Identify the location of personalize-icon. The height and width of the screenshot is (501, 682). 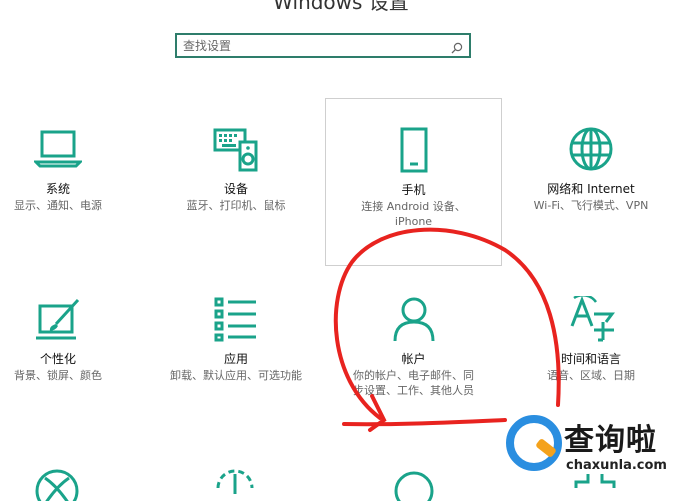
(73, 319).